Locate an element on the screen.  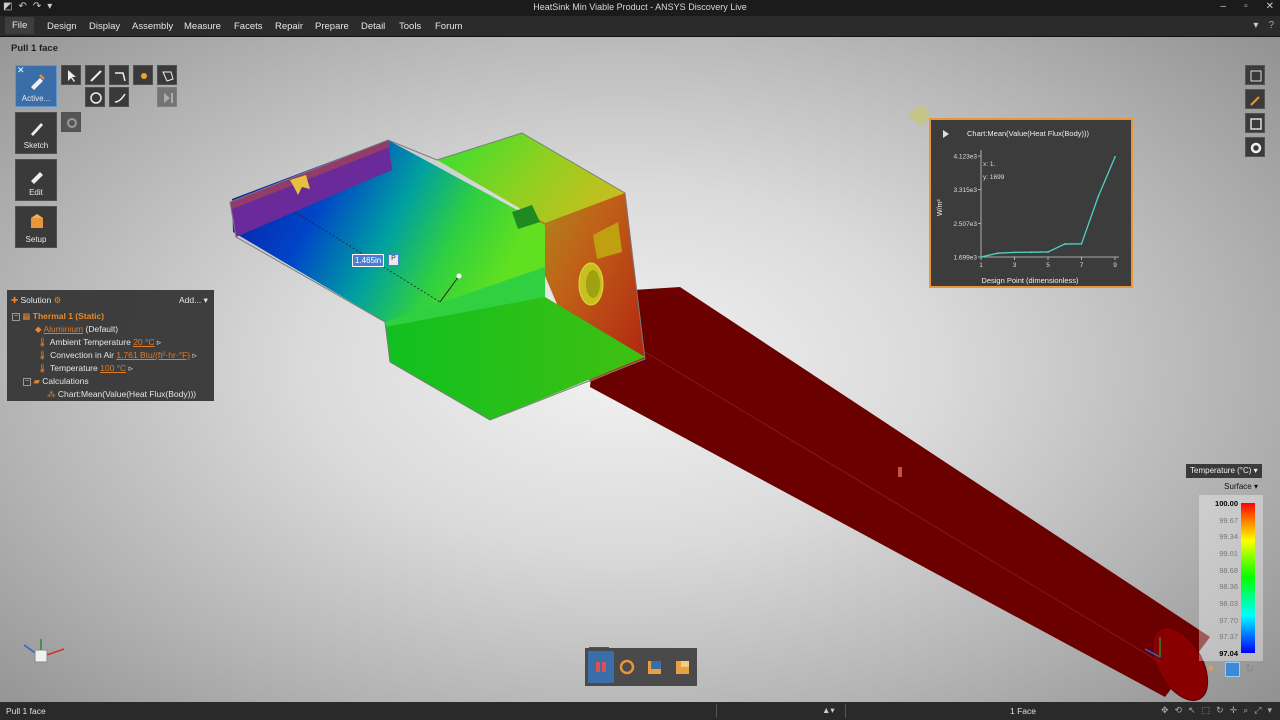
fill-tool-button is located at coordinates (167, 75).